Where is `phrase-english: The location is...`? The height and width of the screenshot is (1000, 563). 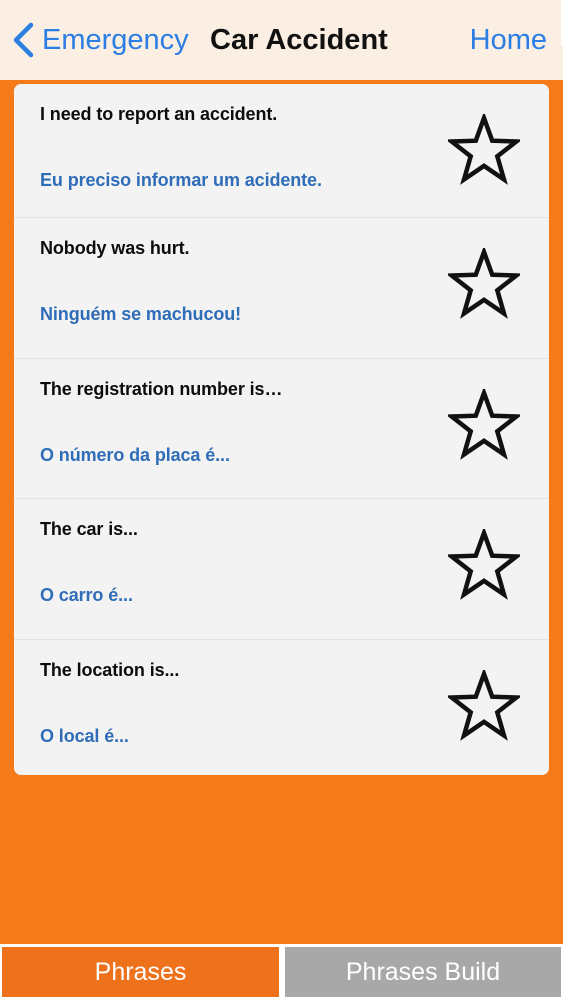
phrase-english: The location is... is located at coordinates (110, 669).